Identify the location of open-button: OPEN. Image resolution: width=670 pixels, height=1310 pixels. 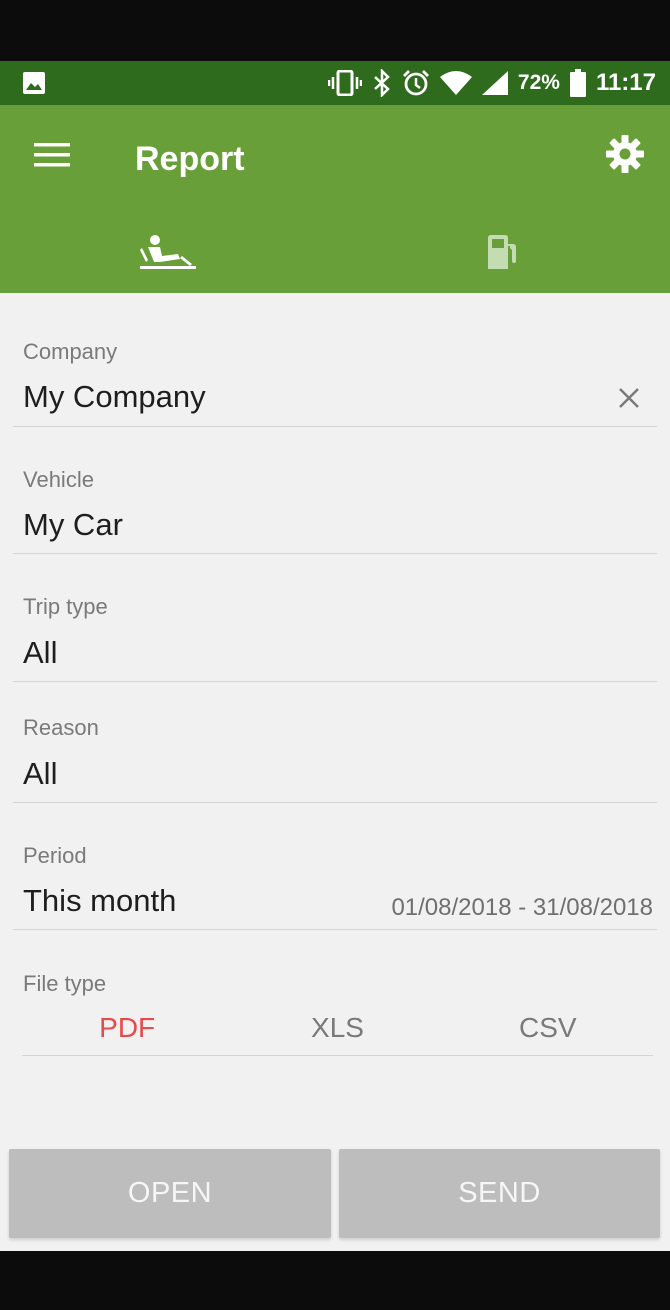
(170, 1193).